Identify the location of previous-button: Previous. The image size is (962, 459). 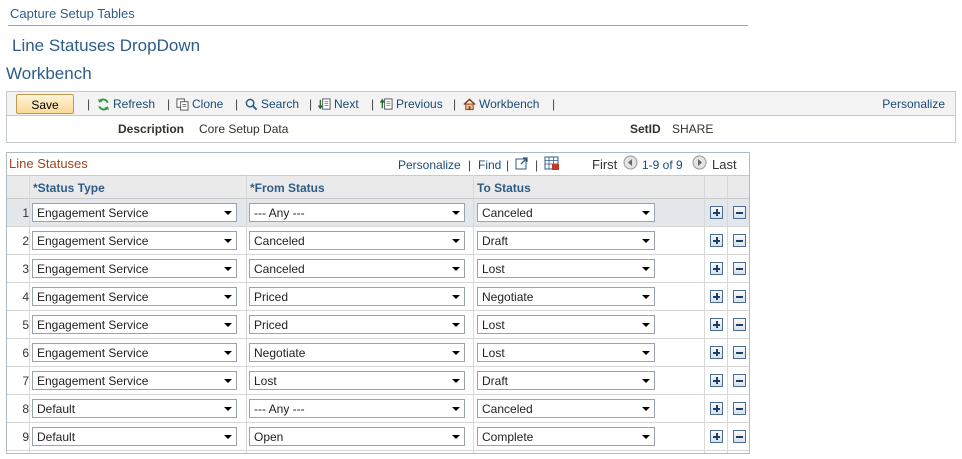
(411, 104).